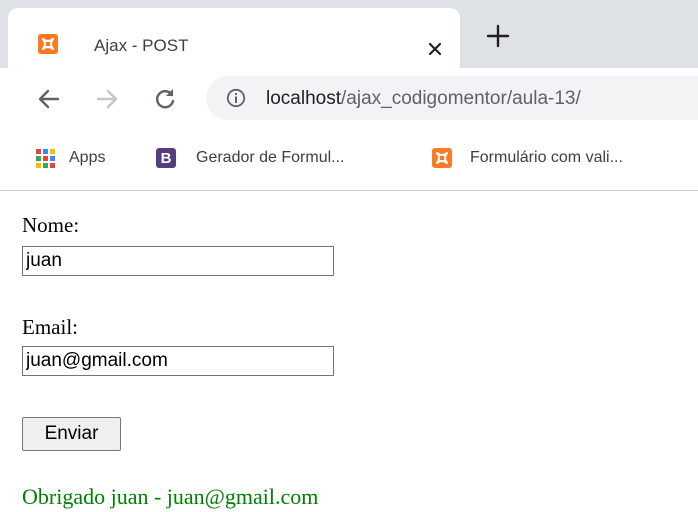 This screenshot has height=512, width=698. I want to click on close-icon, so click(435, 49).